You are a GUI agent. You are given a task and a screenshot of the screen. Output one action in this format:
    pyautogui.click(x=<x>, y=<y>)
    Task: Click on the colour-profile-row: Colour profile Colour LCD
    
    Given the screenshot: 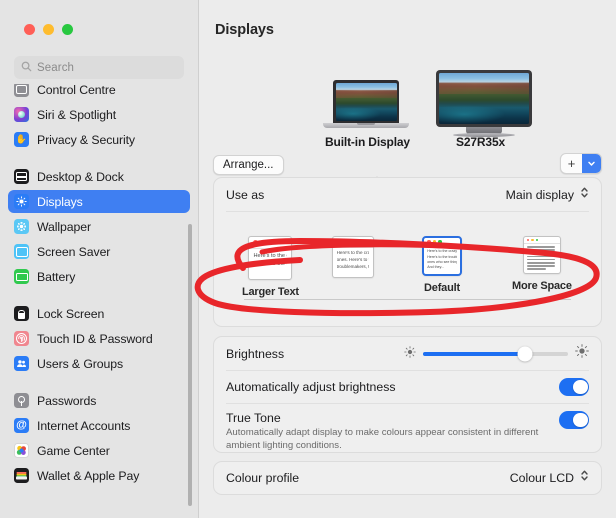 What is the action you would take?
    pyautogui.click(x=407, y=478)
    